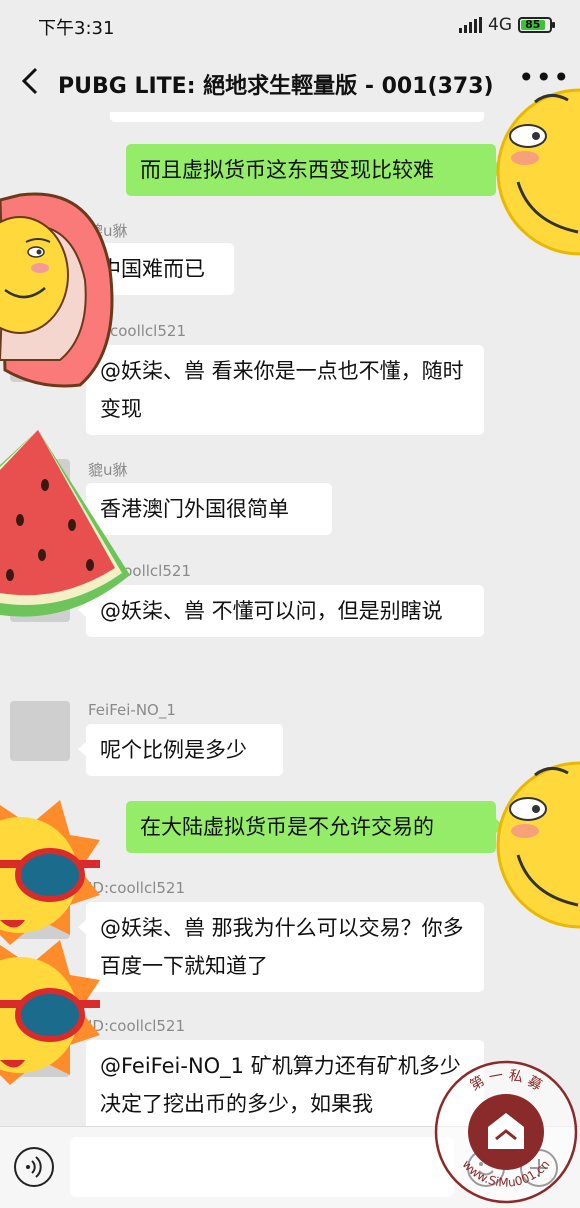  I want to click on message-bubble-in: 香港澳门外国很简单, so click(205, 509).